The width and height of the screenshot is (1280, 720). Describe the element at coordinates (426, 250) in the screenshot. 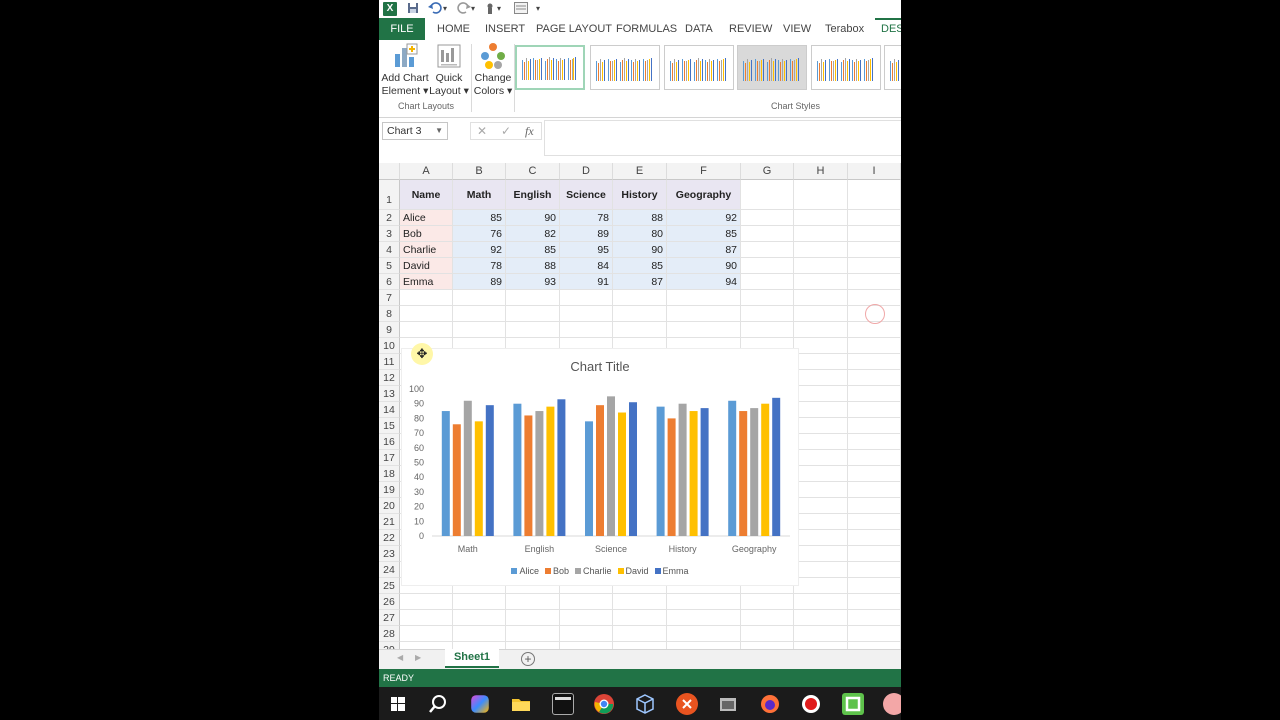

I see `student-name-cell: Charlie` at that location.